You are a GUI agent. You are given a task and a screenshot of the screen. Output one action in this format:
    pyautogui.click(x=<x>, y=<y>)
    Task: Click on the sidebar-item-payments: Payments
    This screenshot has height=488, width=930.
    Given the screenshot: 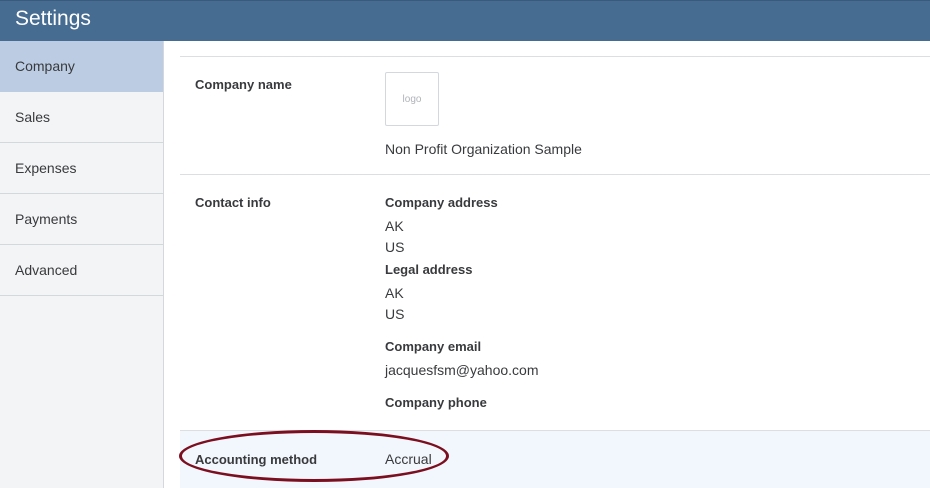 What is the action you would take?
    pyautogui.click(x=81, y=219)
    